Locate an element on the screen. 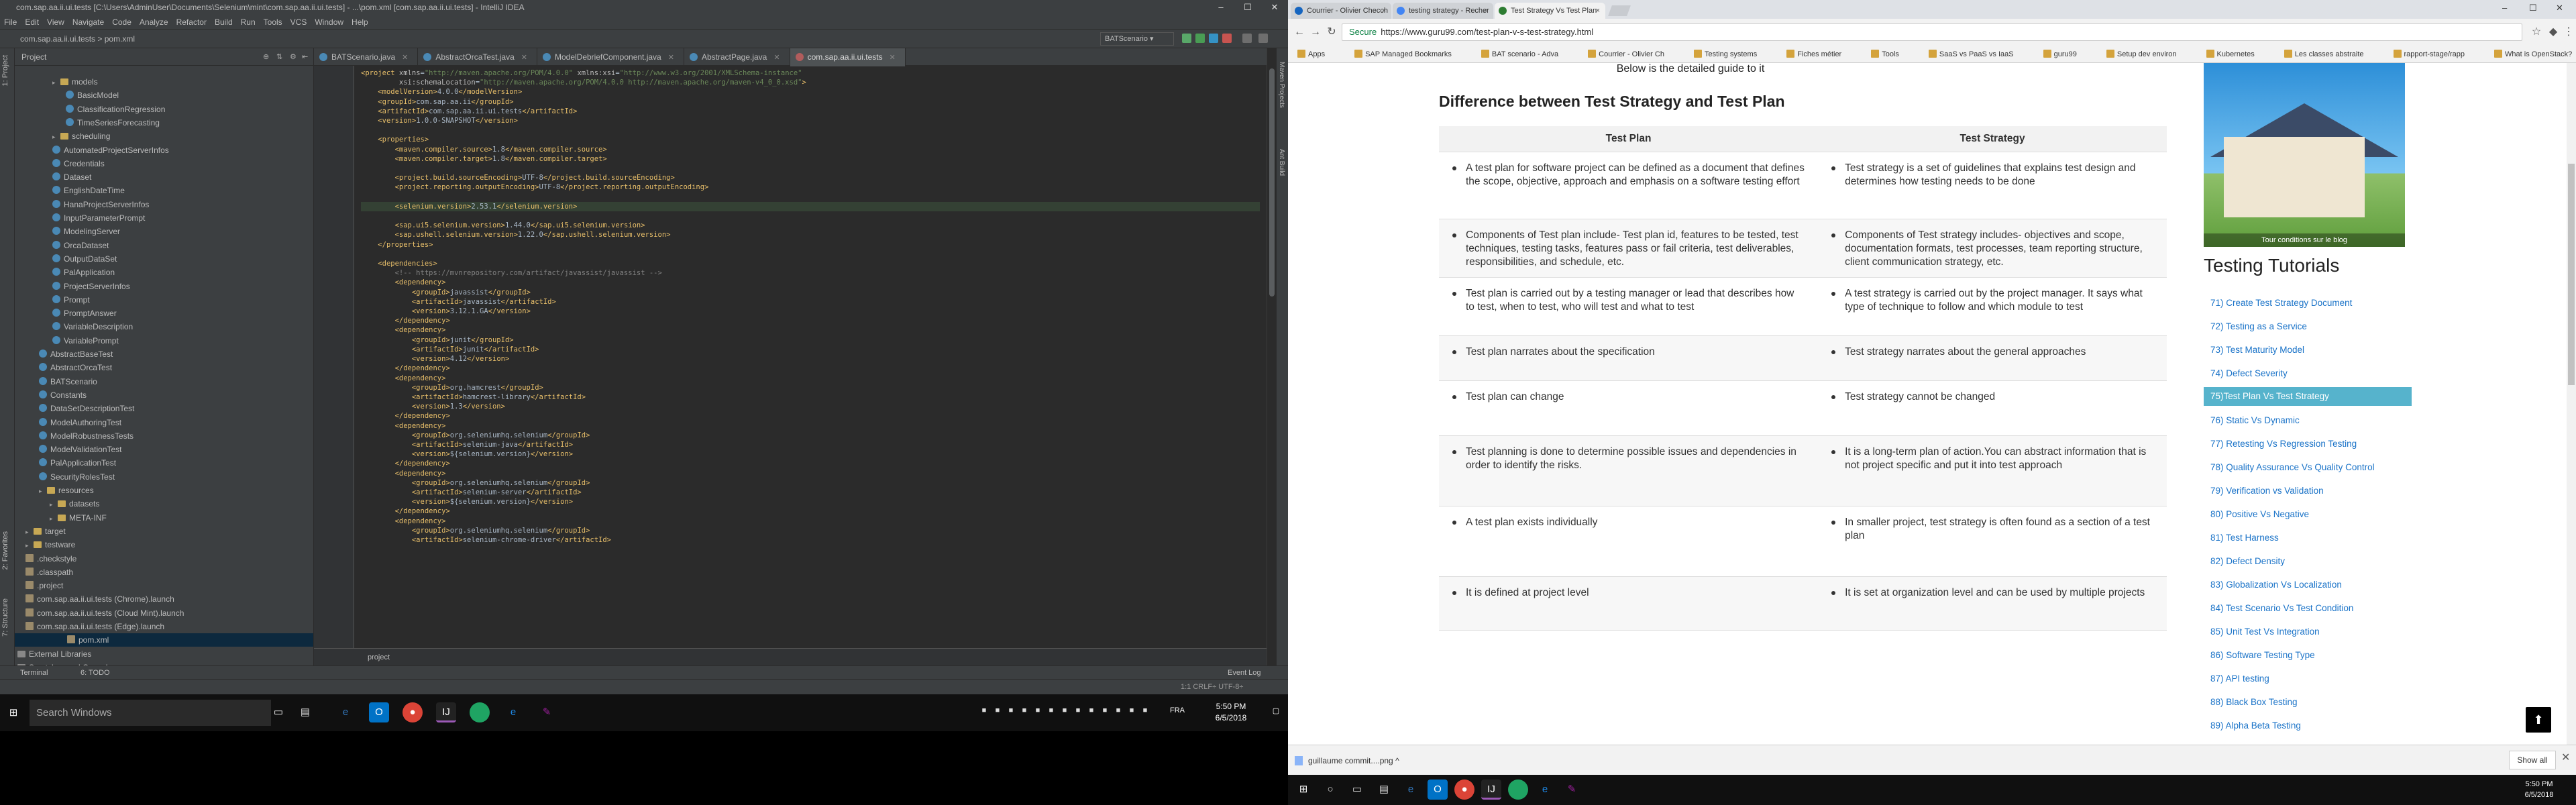  tree-item: EnglishDateTime is located at coordinates (88, 190).